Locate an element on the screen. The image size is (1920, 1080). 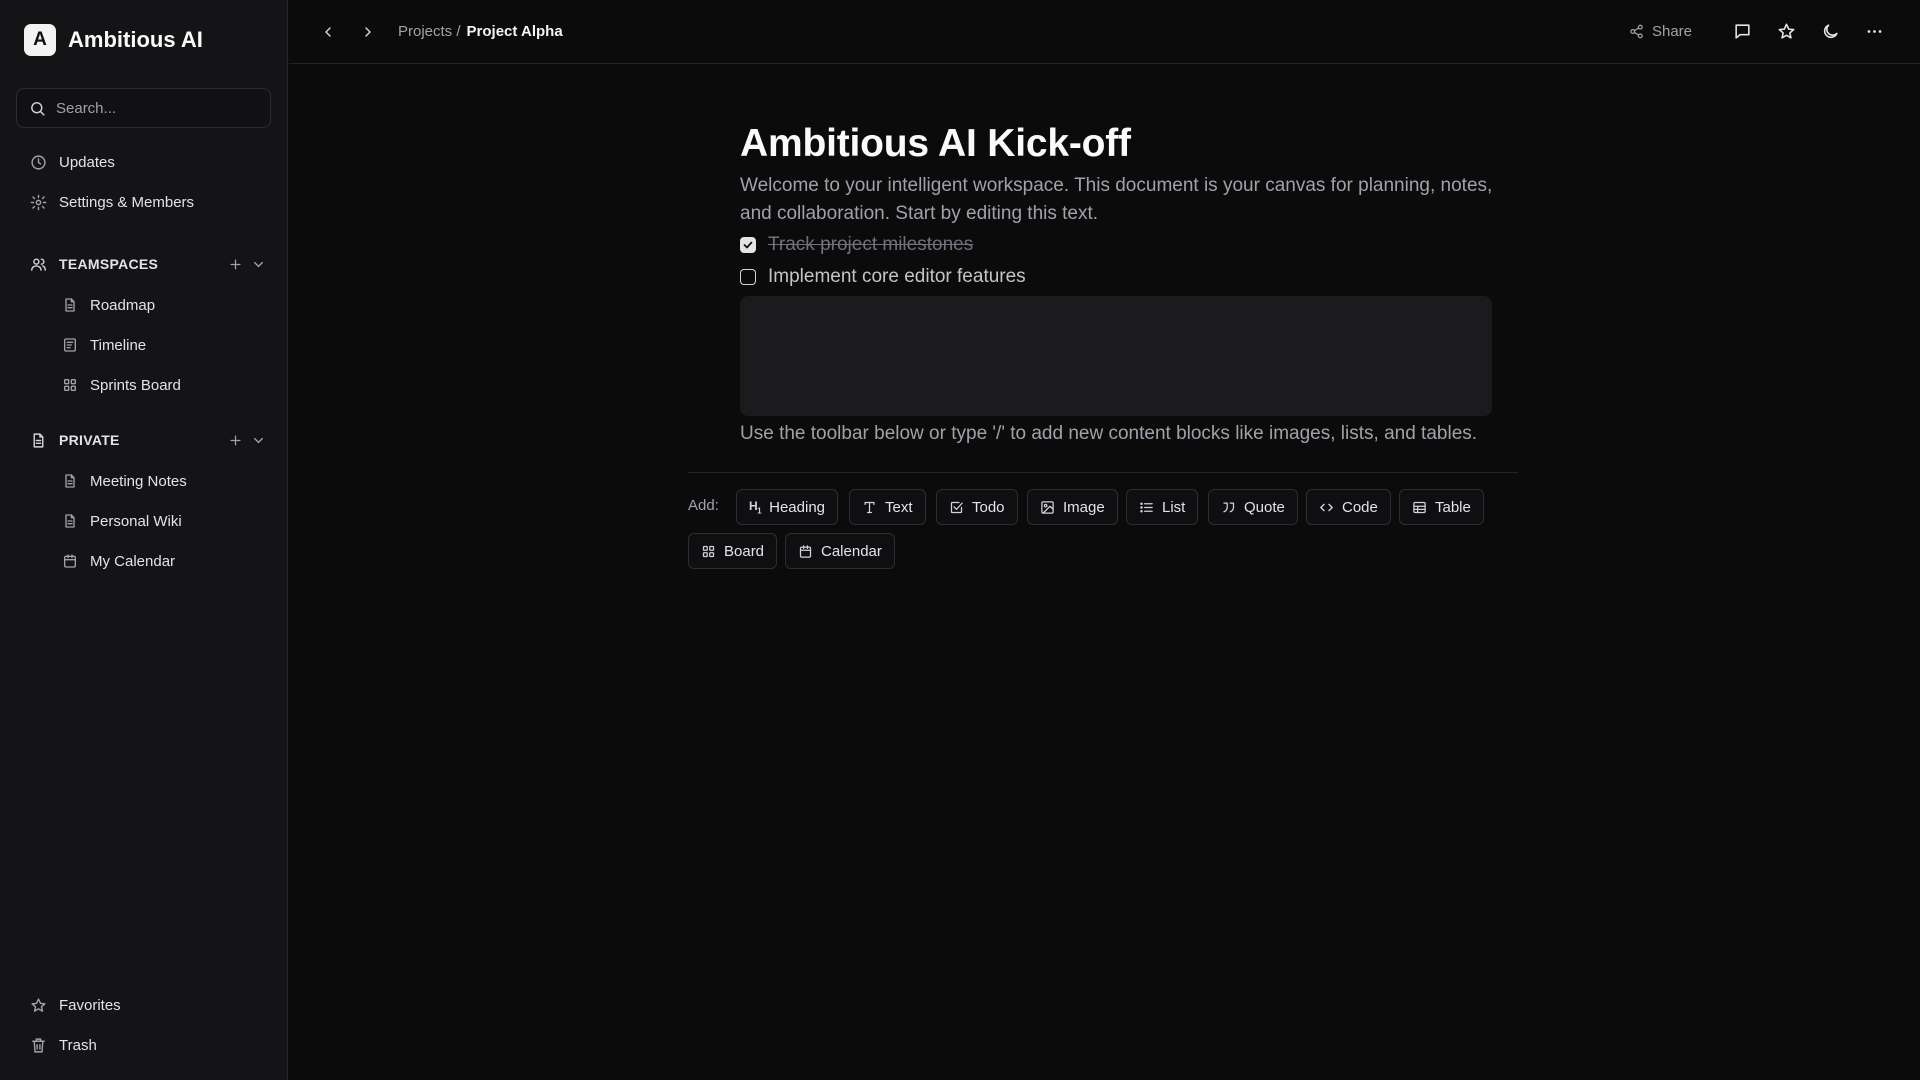
sidebar-item-roadmap: Roadmap is located at coordinates (162, 305).